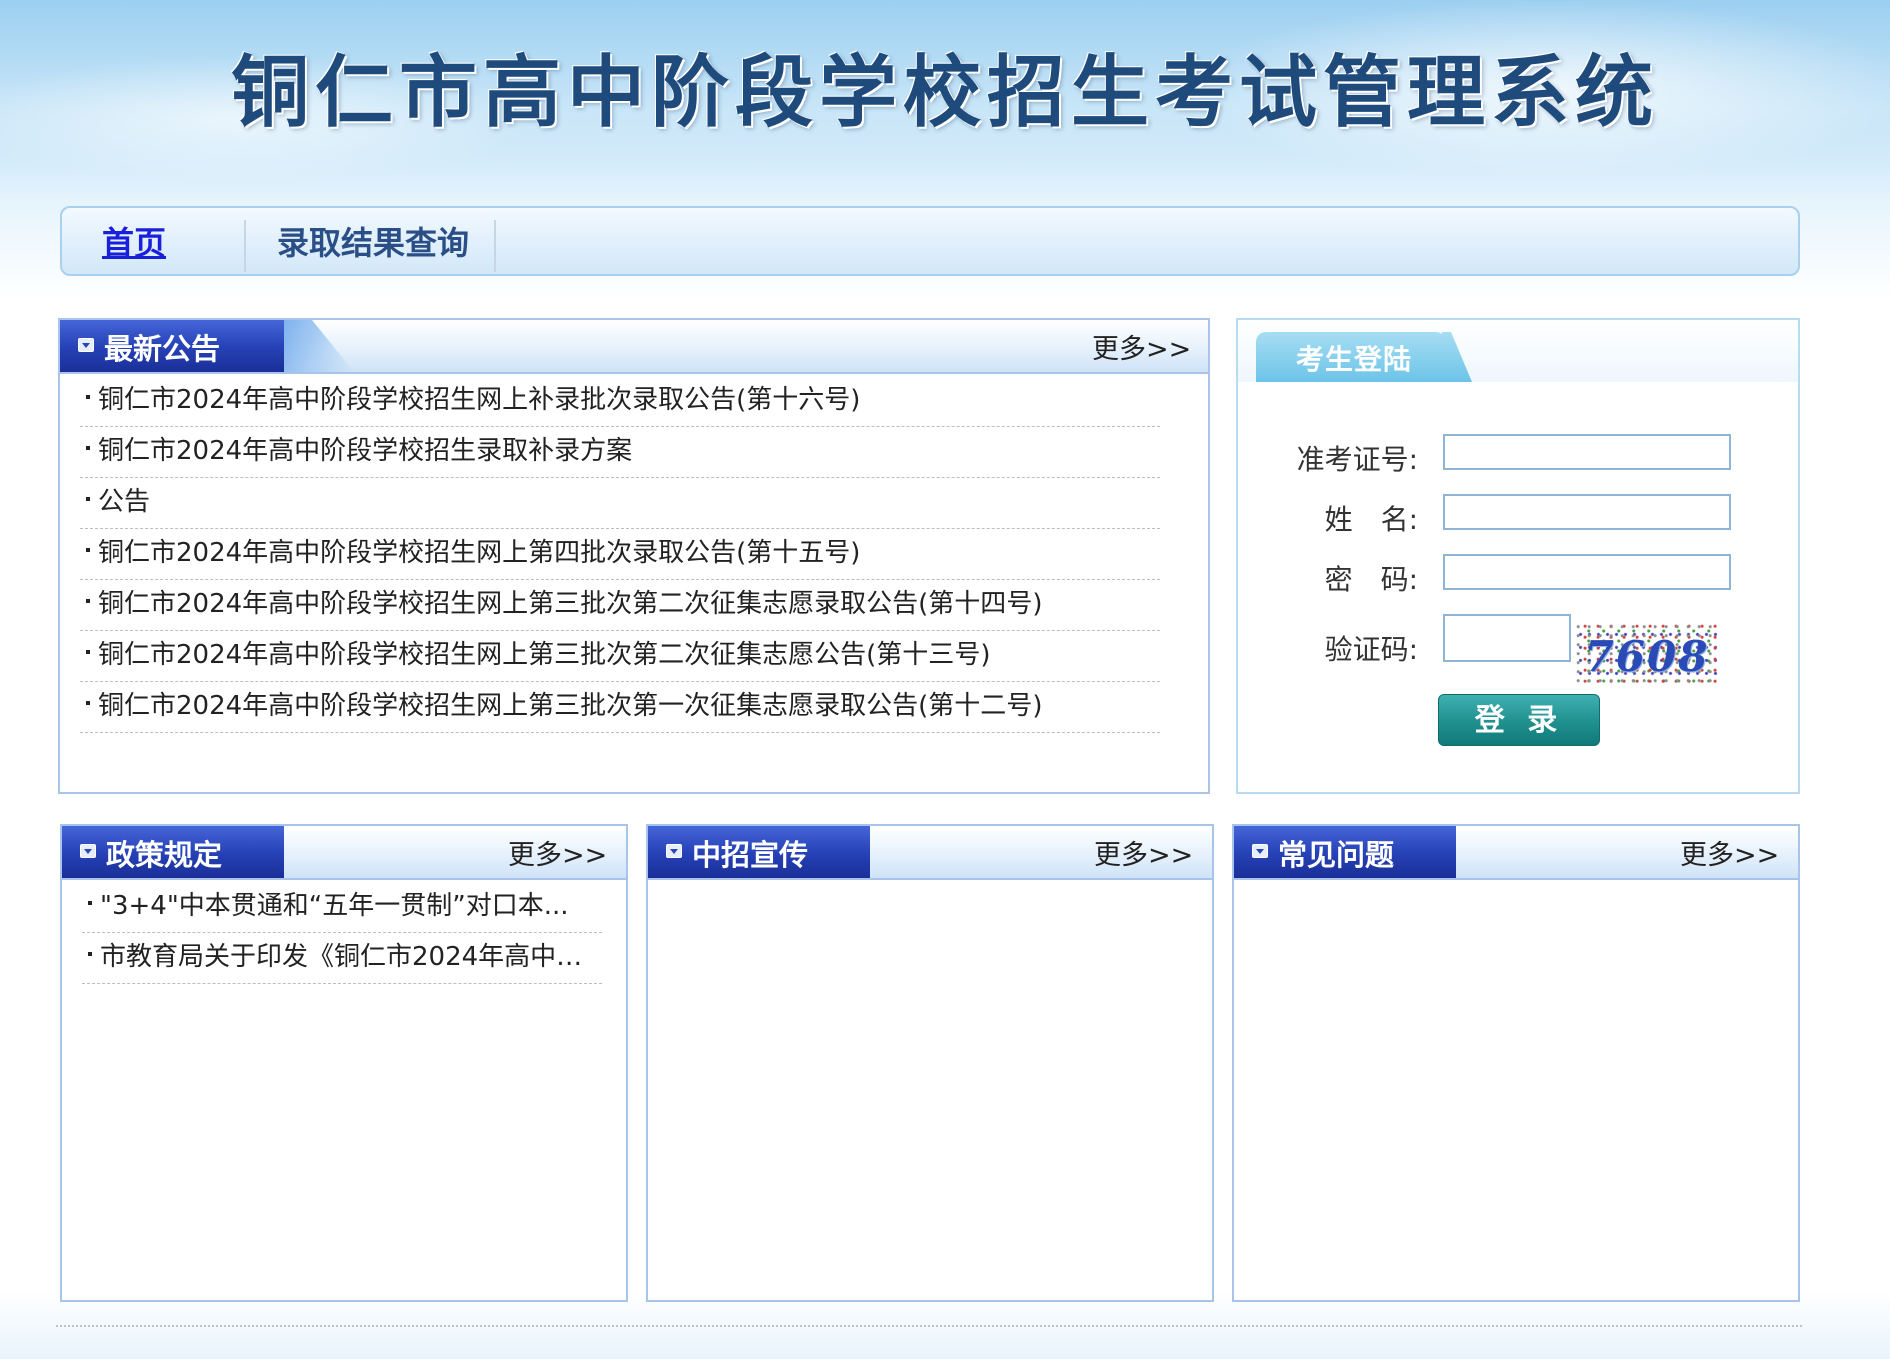 This screenshot has height=1359, width=1890. Describe the element at coordinates (930, 1063) in the screenshot. I see `publicity-panel: 中招宣传 更多>>` at that location.